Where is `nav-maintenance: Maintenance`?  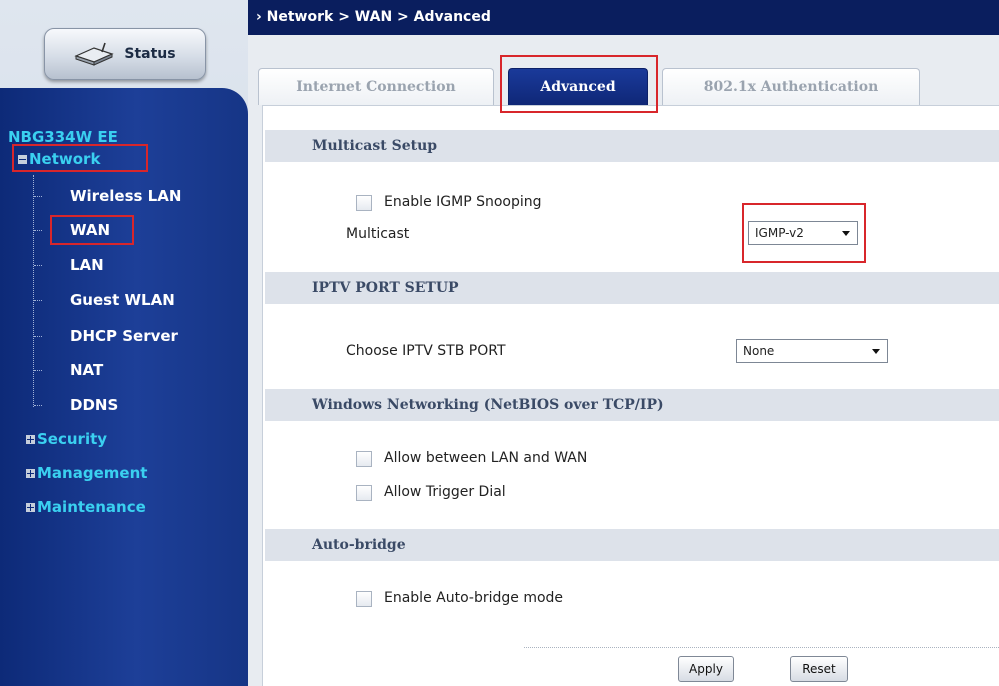
nav-maintenance: Maintenance is located at coordinates (86, 507).